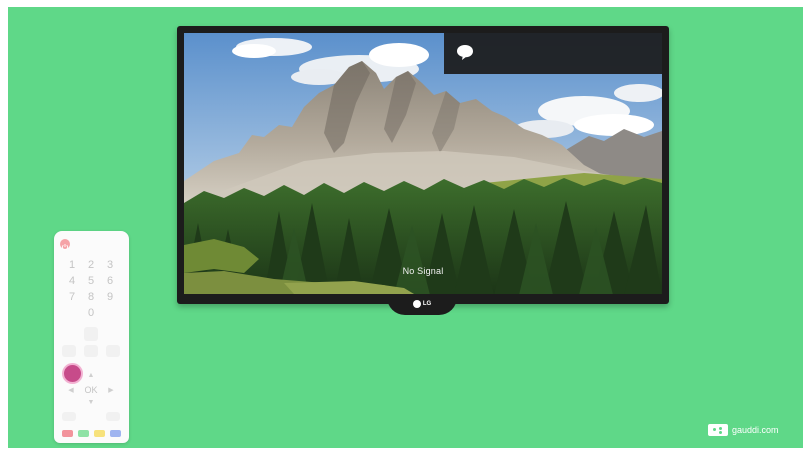  What do you see at coordinates (91, 334) in the screenshot?
I see `list-button` at bounding box center [91, 334].